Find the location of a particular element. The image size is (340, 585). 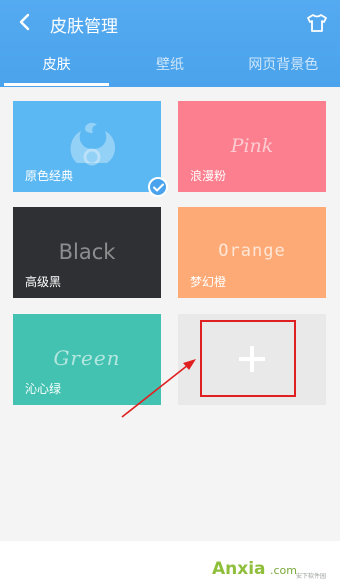

skin-preview-word: Pink is located at coordinates (252, 146).